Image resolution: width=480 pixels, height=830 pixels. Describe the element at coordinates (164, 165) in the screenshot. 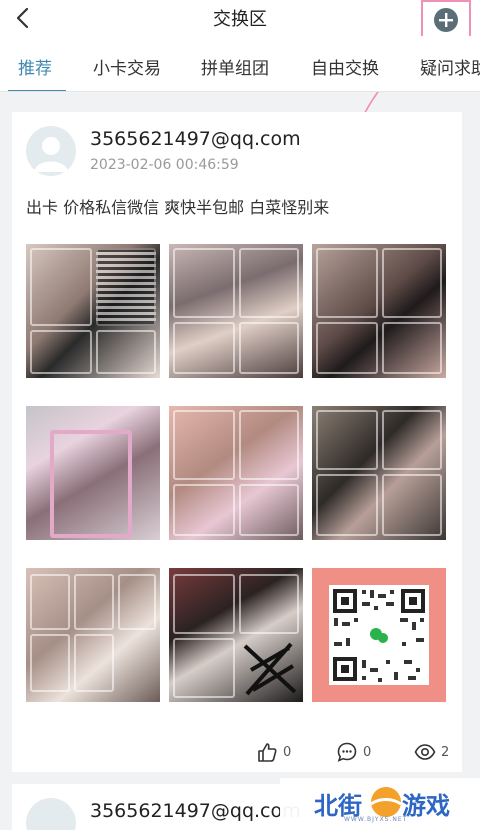

I see `post-timestamp: 2023-02-06 00:46:59` at that location.